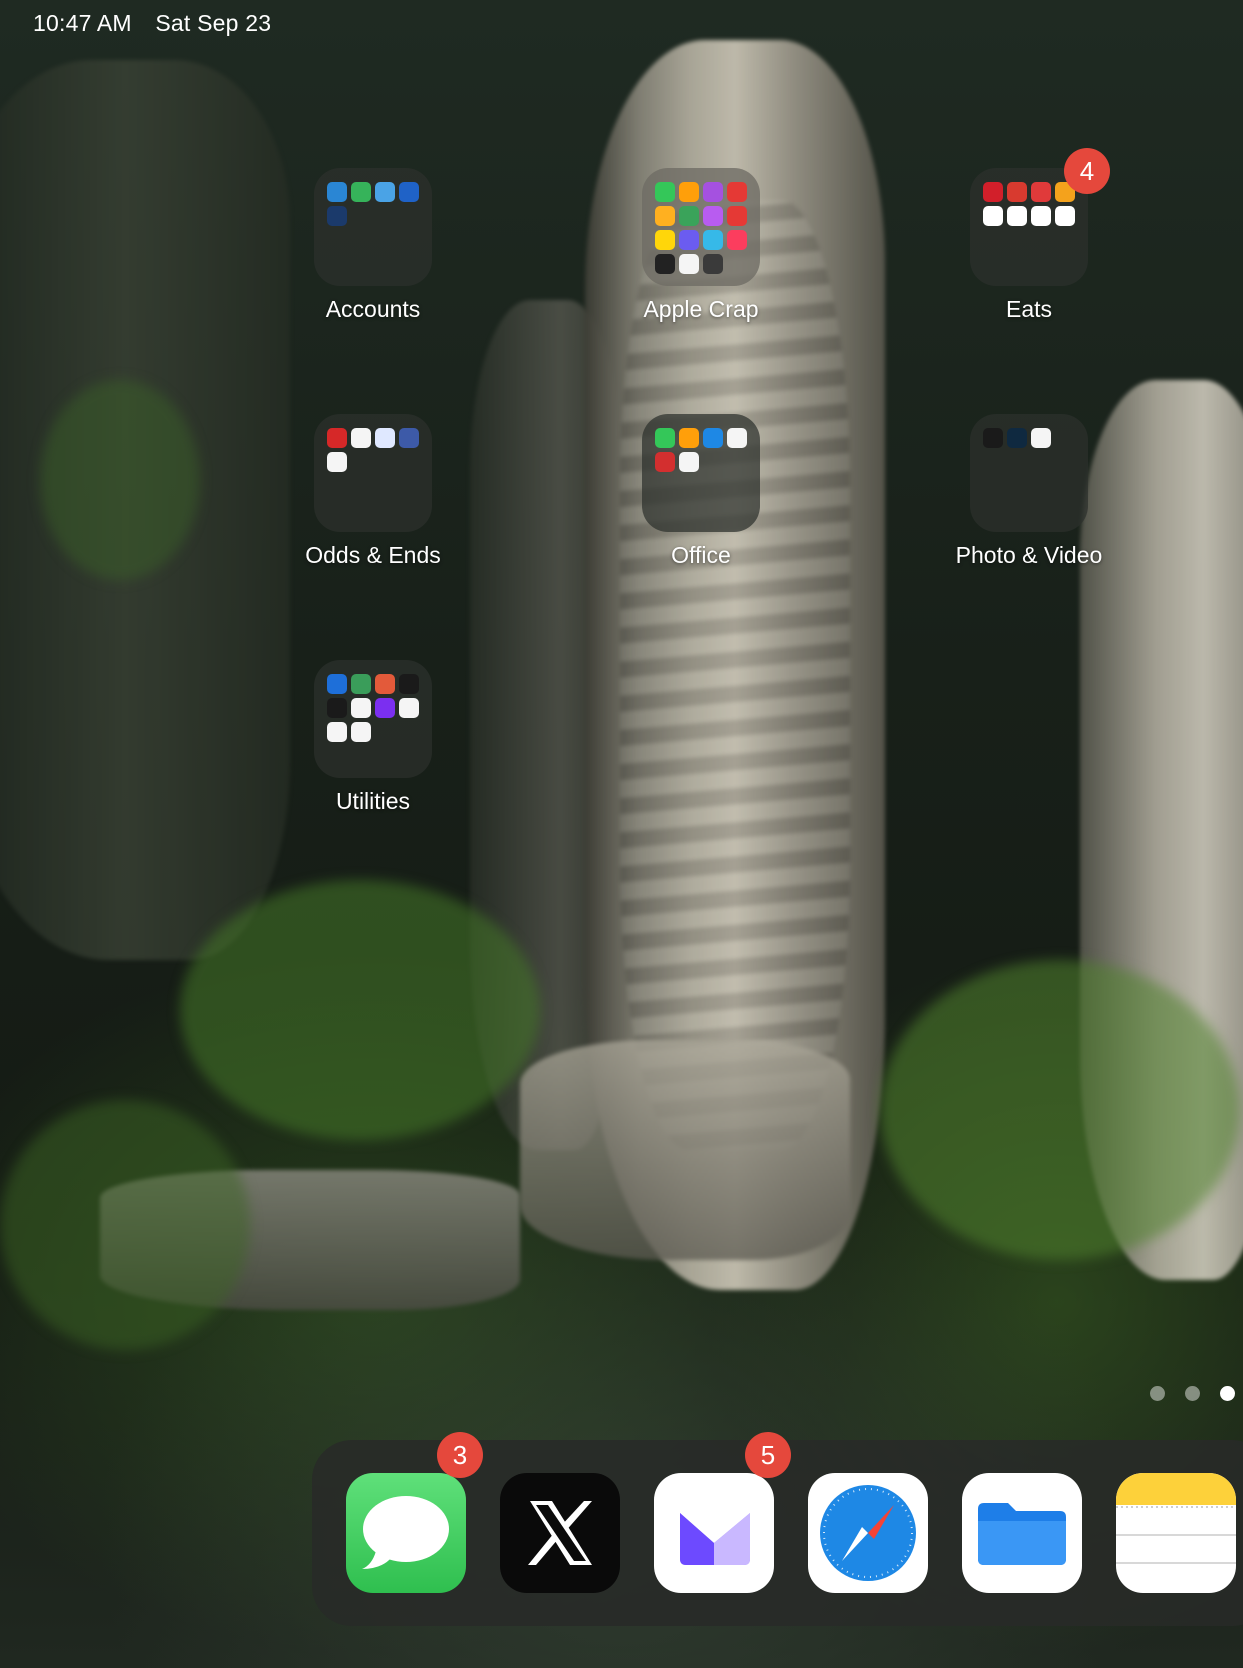 This screenshot has width=1243, height=1668. I want to click on wallpaper-rock-texture, so click(735, 675).